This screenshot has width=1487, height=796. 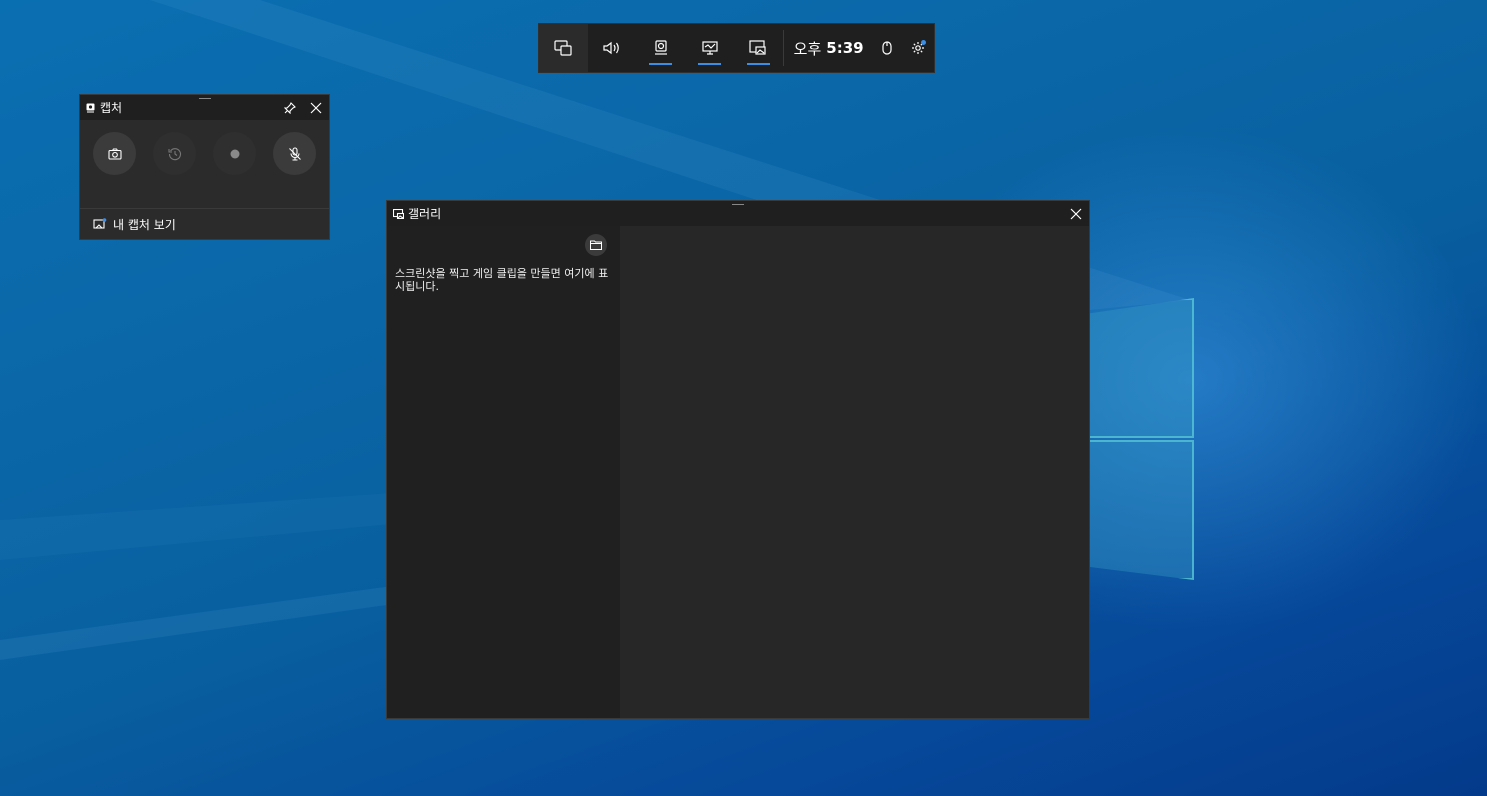 What do you see at coordinates (918, 48) in the screenshot?
I see `settings-button` at bounding box center [918, 48].